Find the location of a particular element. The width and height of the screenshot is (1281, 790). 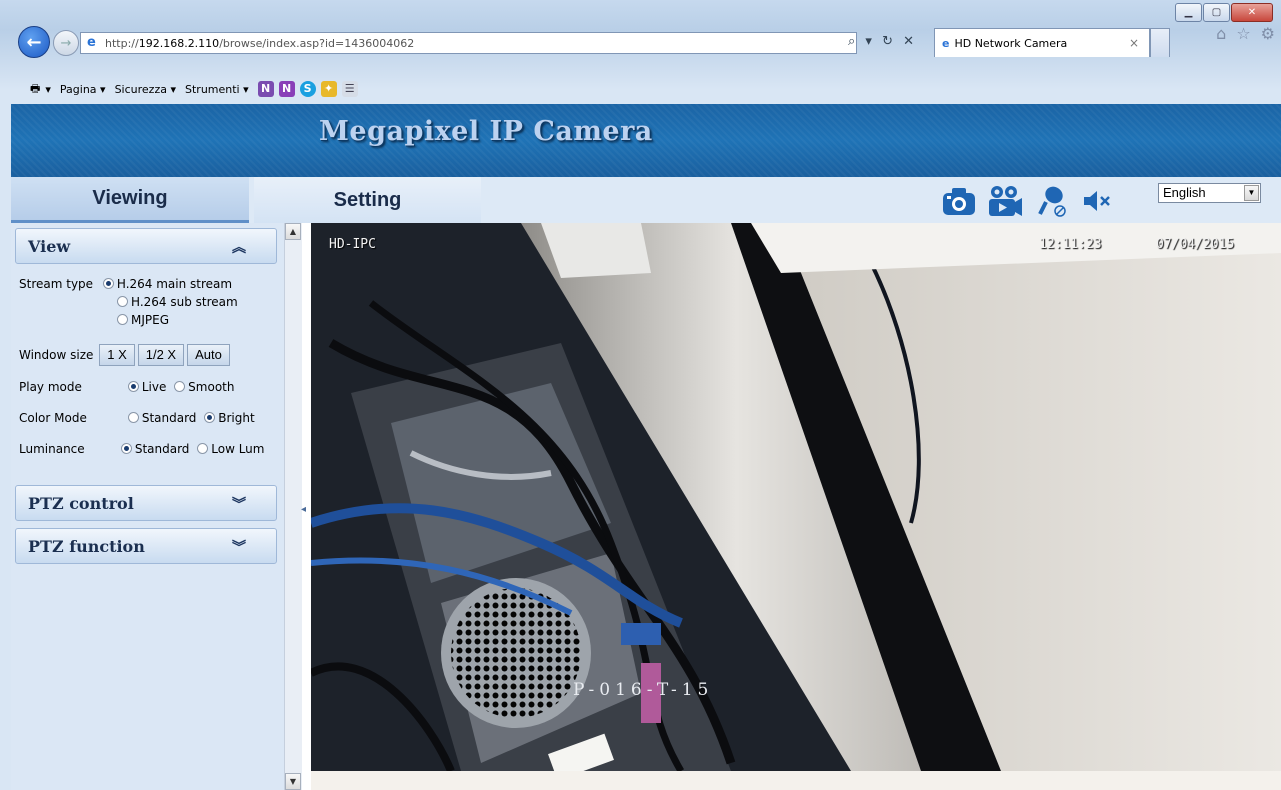

color-mode-row: Color Mode Standard Bright is located at coordinates (137, 418).